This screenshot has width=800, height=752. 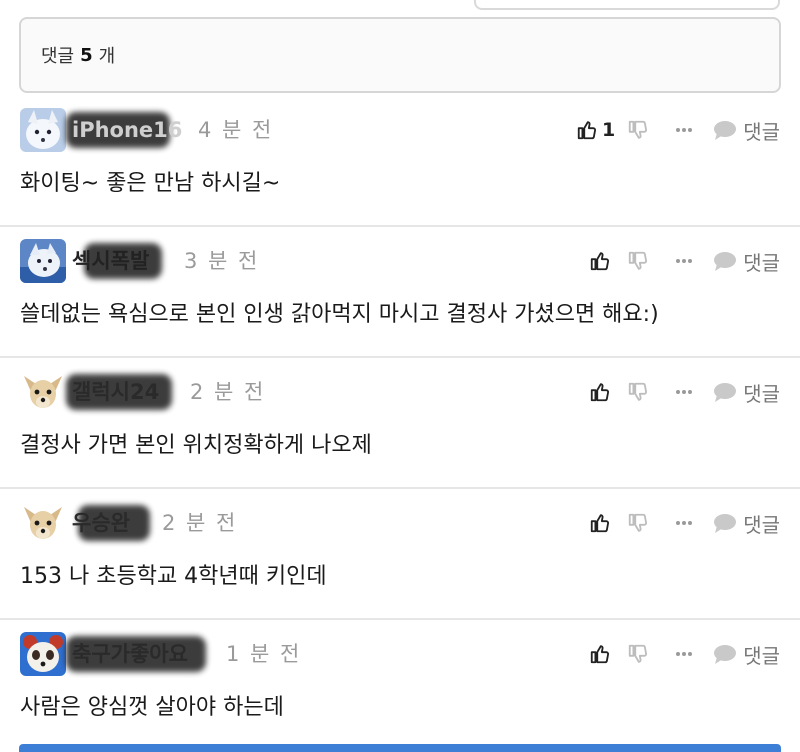 What do you see at coordinates (43, 261) in the screenshot?
I see `white-wolf-icon` at bounding box center [43, 261].